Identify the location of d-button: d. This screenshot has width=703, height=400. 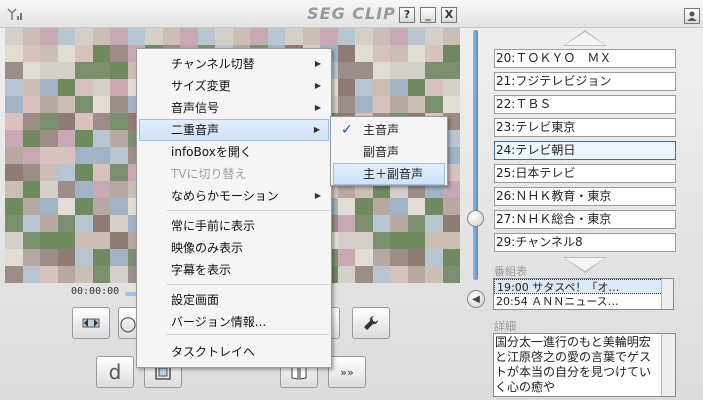
(115, 372).